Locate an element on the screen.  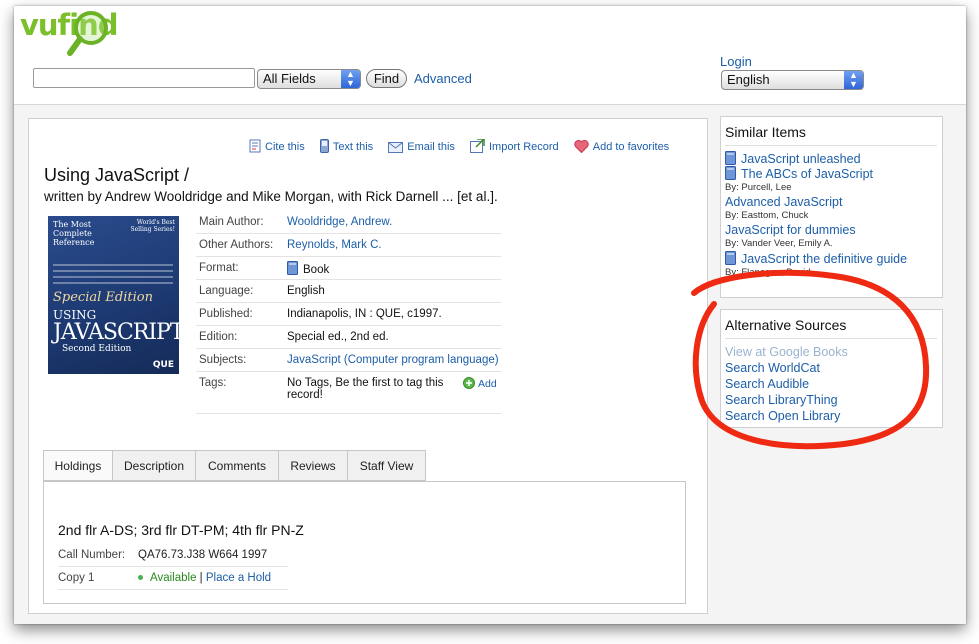
add-tag-label: Add is located at coordinates (487, 384).